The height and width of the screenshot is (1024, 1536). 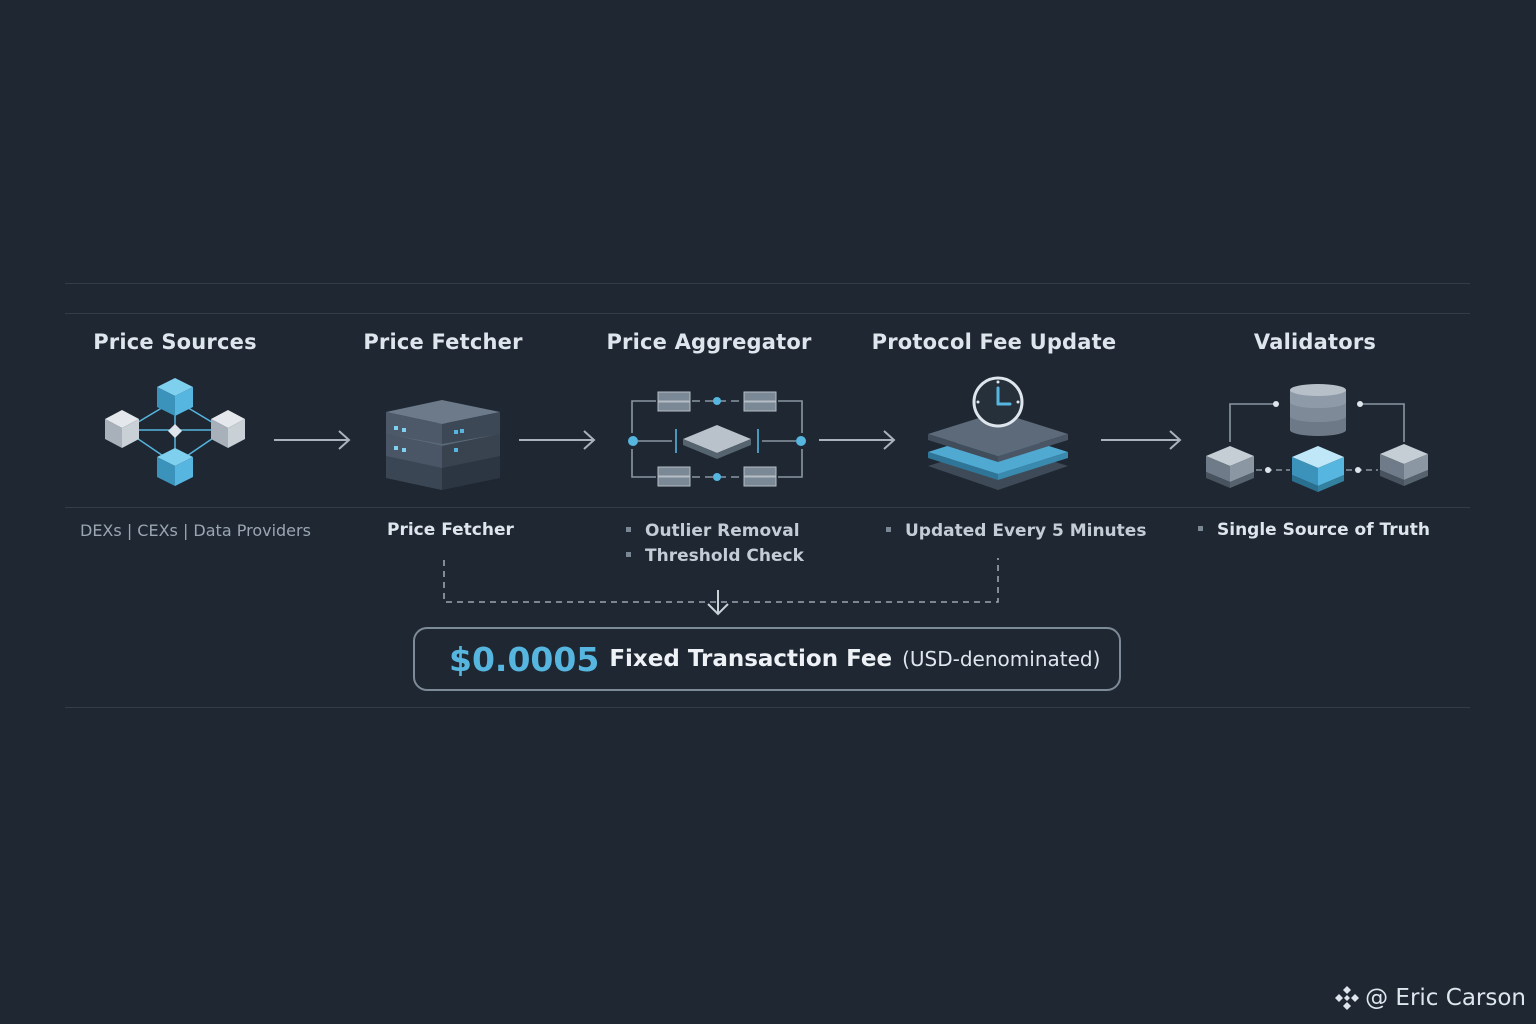 I want to click on middle-divider, so click(x=767, y=507).